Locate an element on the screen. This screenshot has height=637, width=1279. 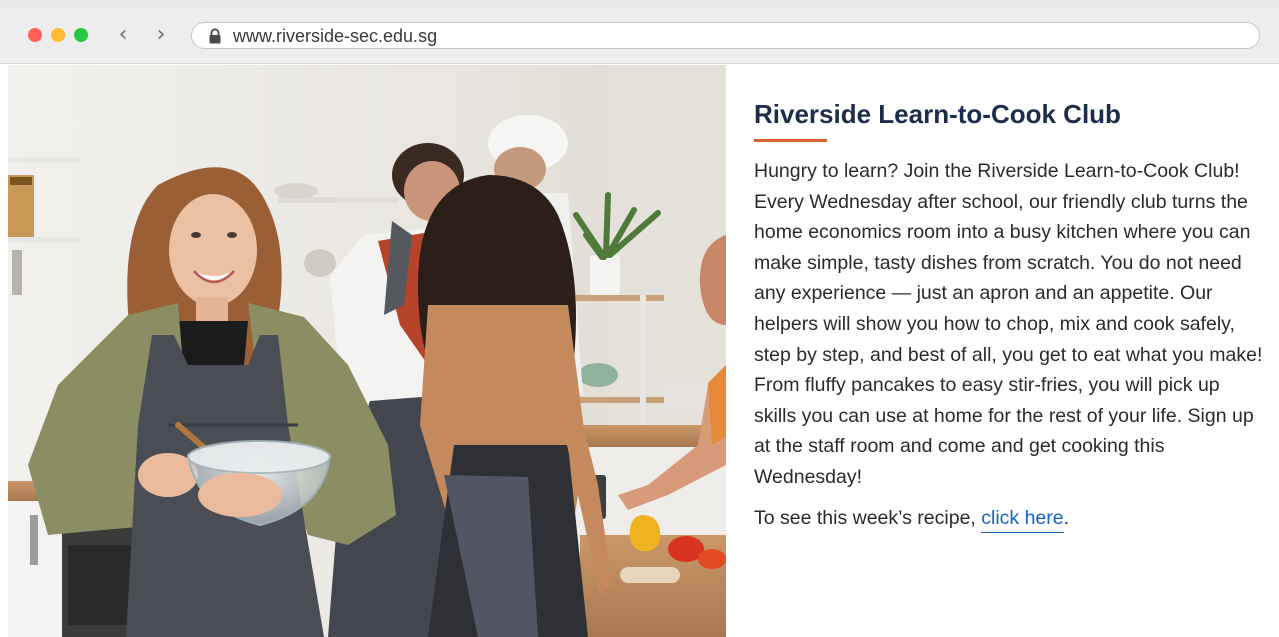
chevron-right-icon: › is located at coordinates (161, 34).